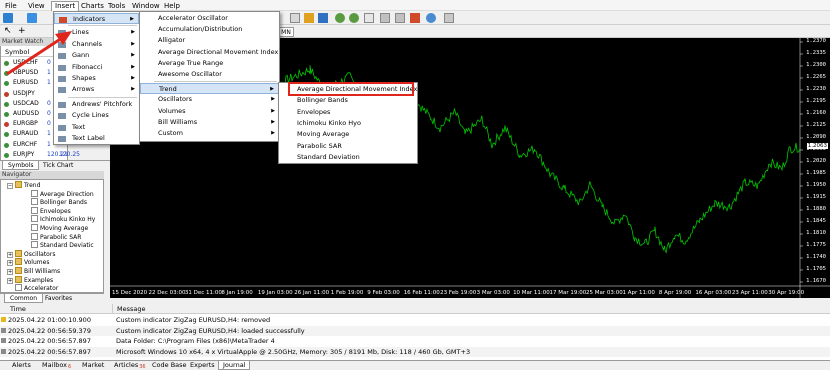  I want to click on cycle-lines-icon, so click(62, 116).